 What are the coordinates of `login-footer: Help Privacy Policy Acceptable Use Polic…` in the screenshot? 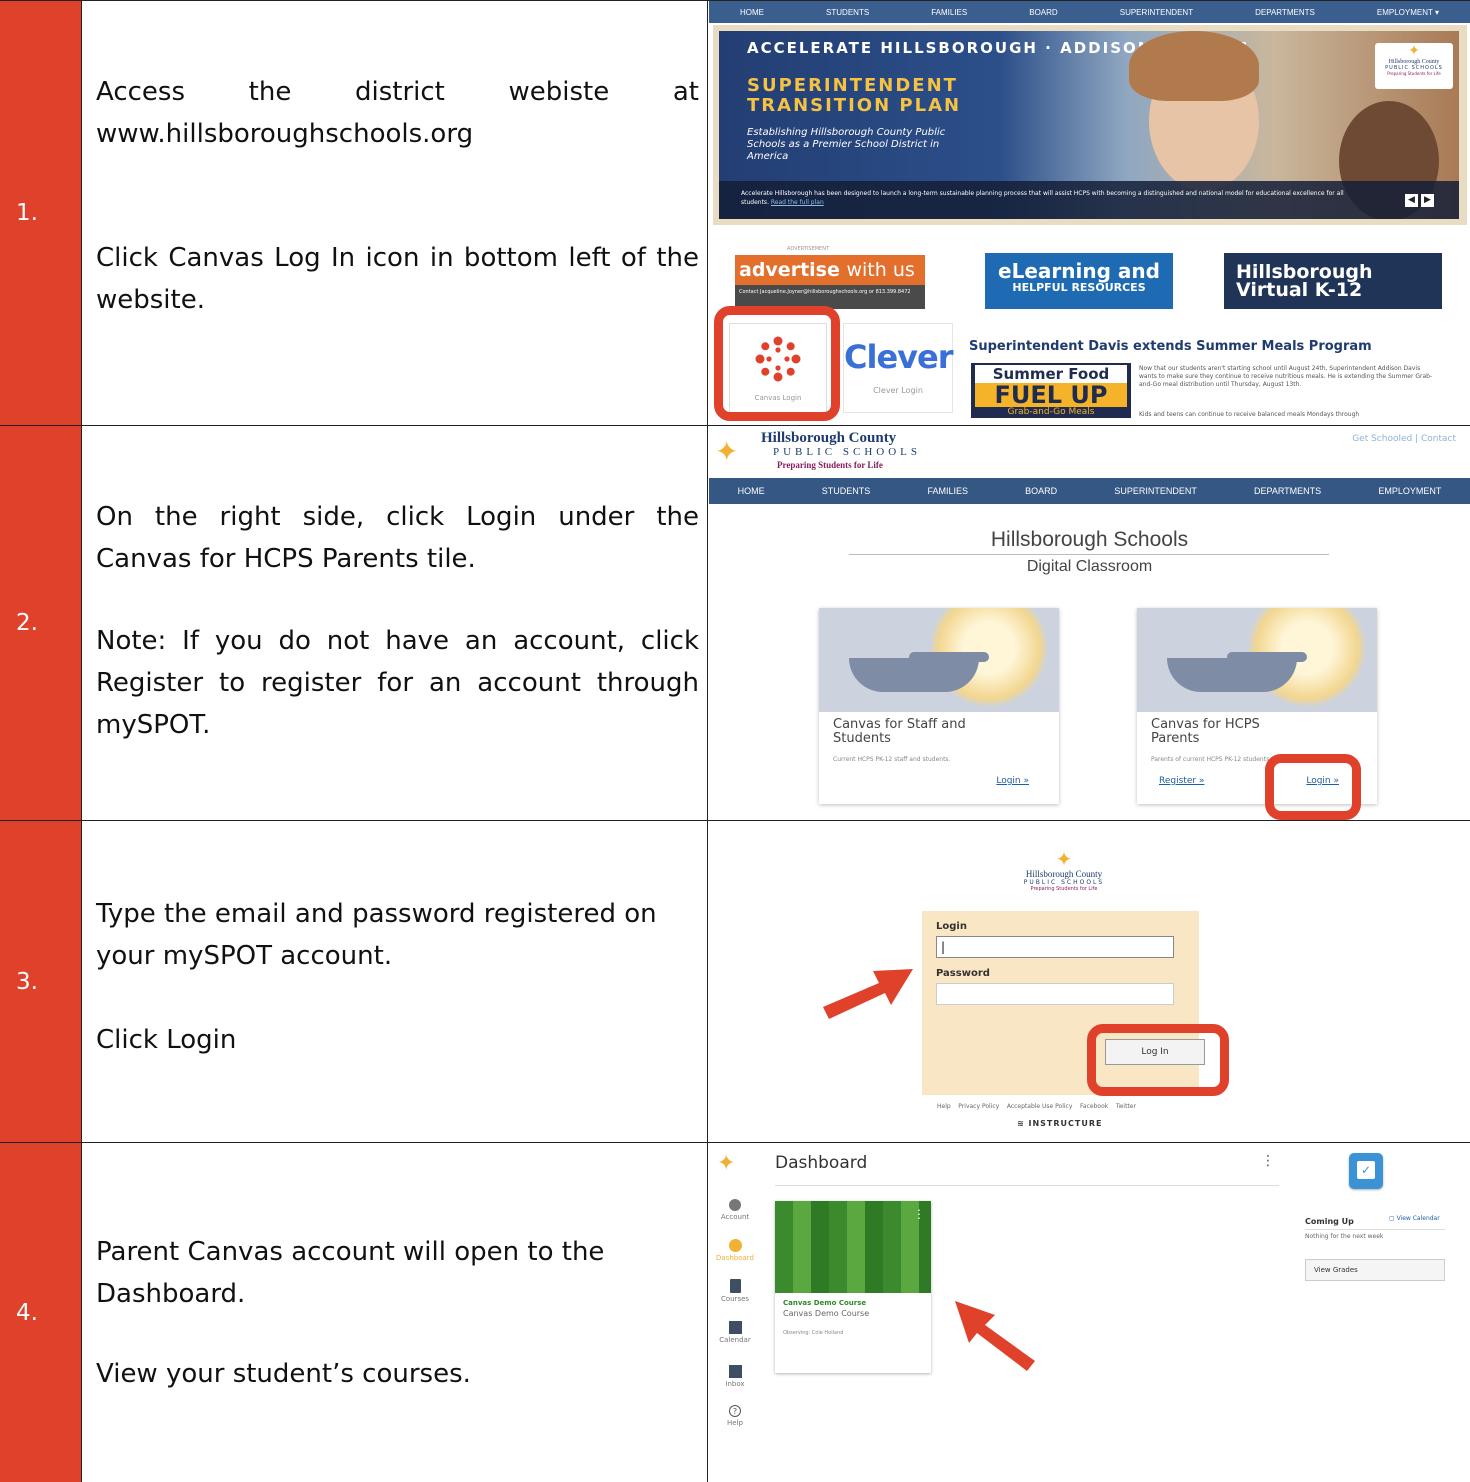 It's located at (1036, 1106).